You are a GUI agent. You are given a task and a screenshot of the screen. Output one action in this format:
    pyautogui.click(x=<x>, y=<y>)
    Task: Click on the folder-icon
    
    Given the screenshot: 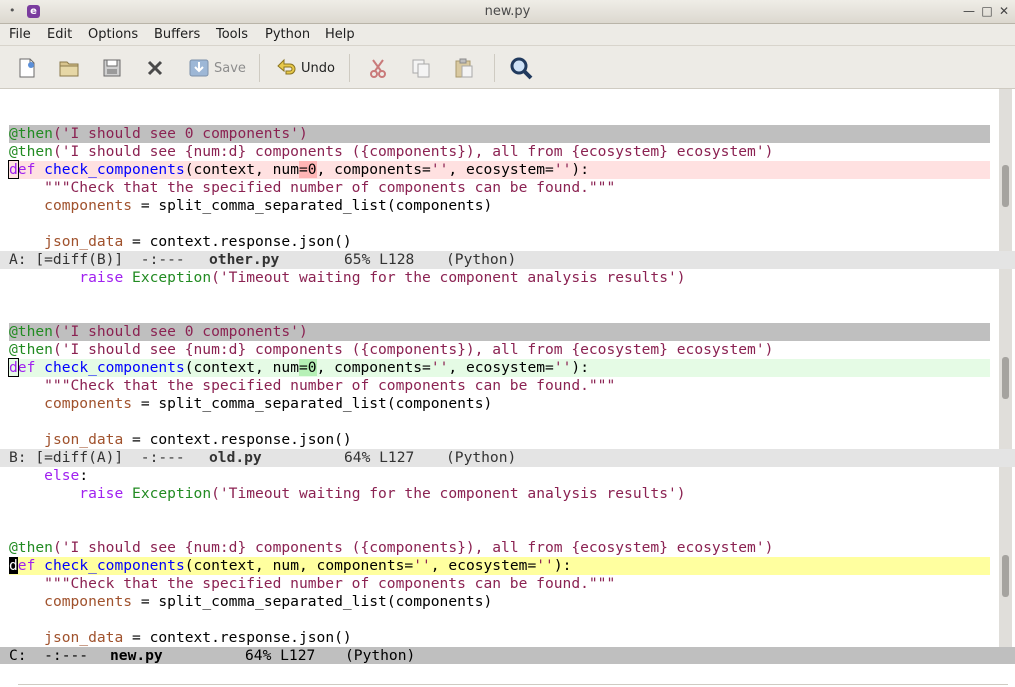 What is the action you would take?
    pyautogui.click(x=69, y=69)
    